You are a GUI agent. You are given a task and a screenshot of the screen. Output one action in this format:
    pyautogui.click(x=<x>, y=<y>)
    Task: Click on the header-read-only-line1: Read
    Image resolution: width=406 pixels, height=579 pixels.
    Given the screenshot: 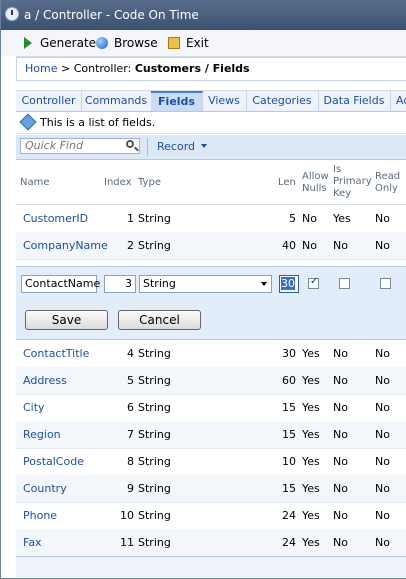 What is the action you would take?
    pyautogui.click(x=388, y=176)
    